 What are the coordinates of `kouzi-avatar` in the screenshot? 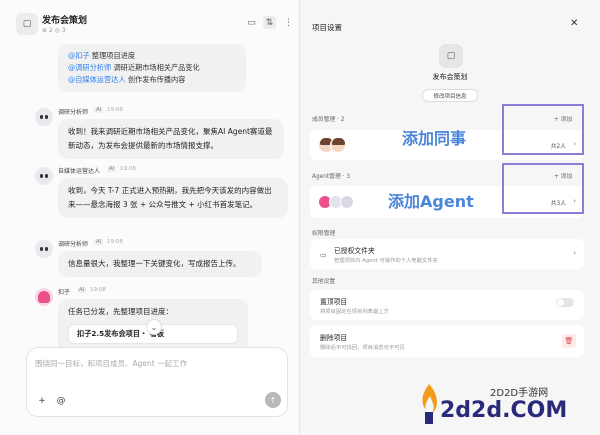 It's located at (44, 297).